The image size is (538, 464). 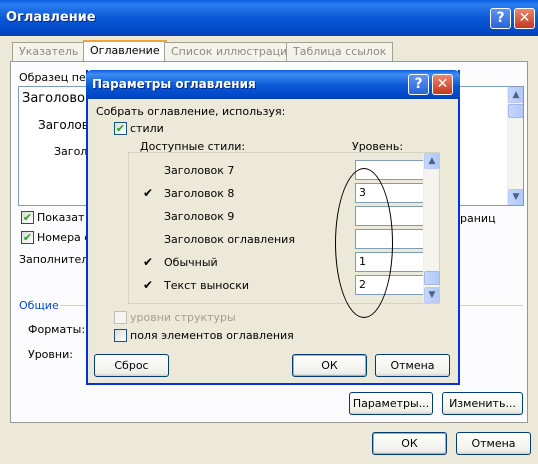 What do you see at coordinates (61, 217) in the screenshot?
I see `show-page-numbers-label: Показат` at bounding box center [61, 217].